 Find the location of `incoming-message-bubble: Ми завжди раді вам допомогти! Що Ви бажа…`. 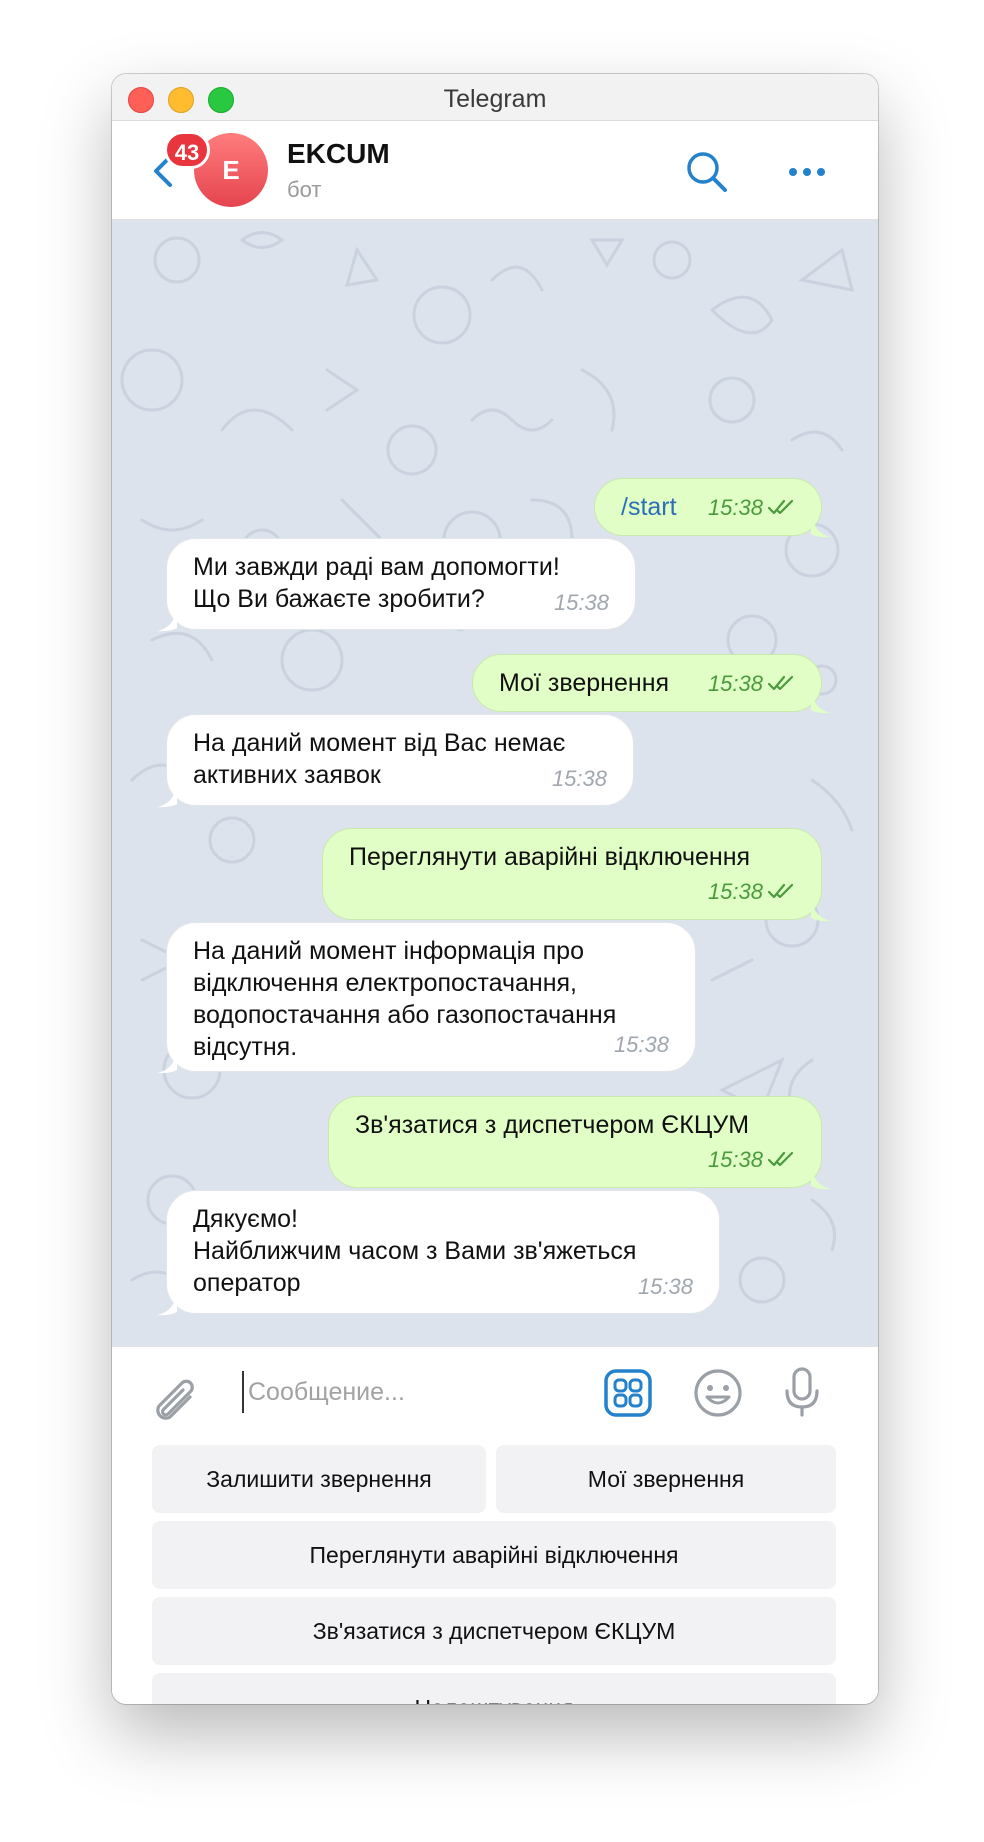

incoming-message-bubble: Ми завжди раді вам допомогти! Що Ви бажа… is located at coordinates (396, 585).